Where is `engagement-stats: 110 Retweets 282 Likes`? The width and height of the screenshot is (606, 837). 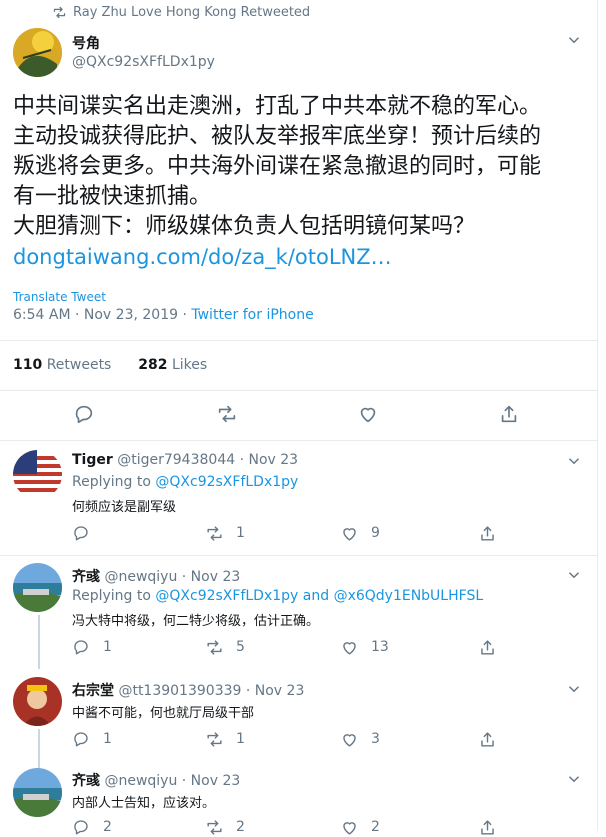
engagement-stats: 110 Retweets 282 Likes is located at coordinates (110, 365).